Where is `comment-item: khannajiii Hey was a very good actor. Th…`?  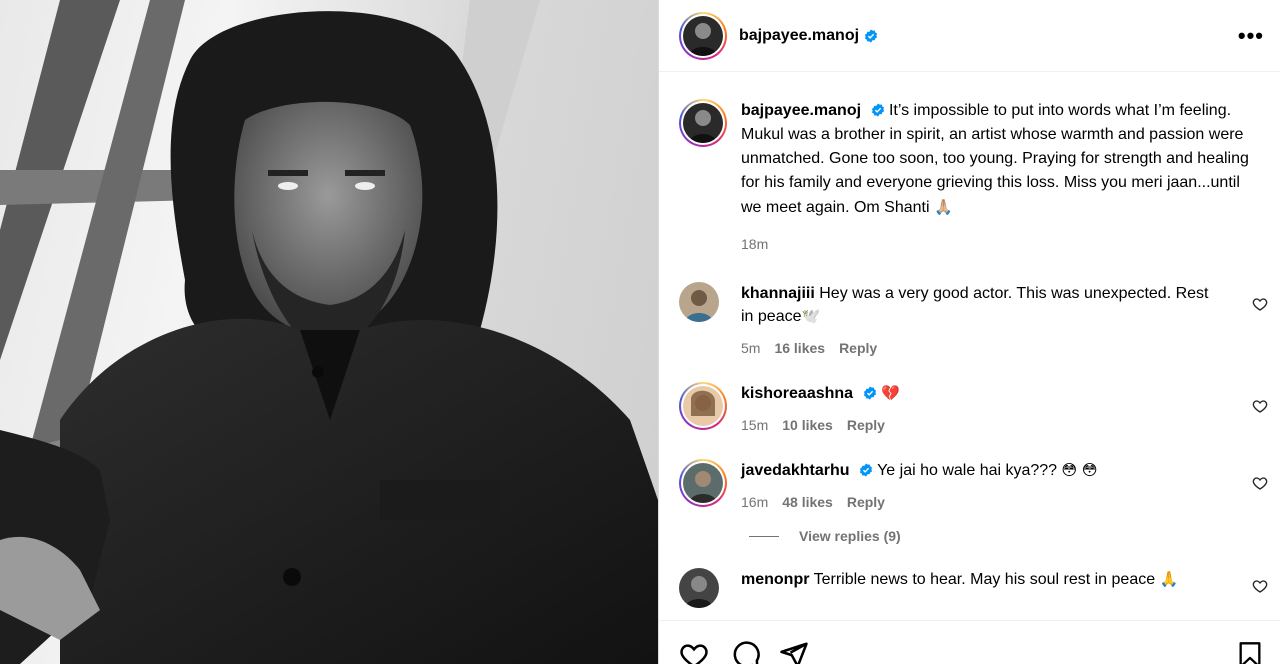 comment-item: khannajiii Hey was a very good actor. Th… is located at coordinates (969, 321).